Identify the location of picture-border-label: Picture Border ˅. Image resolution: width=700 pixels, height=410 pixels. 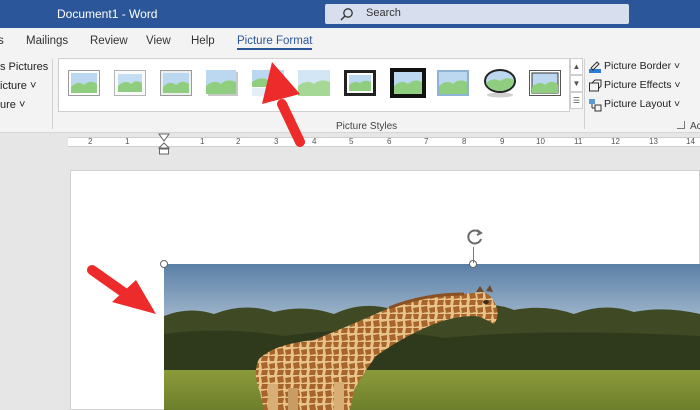
(642, 66).